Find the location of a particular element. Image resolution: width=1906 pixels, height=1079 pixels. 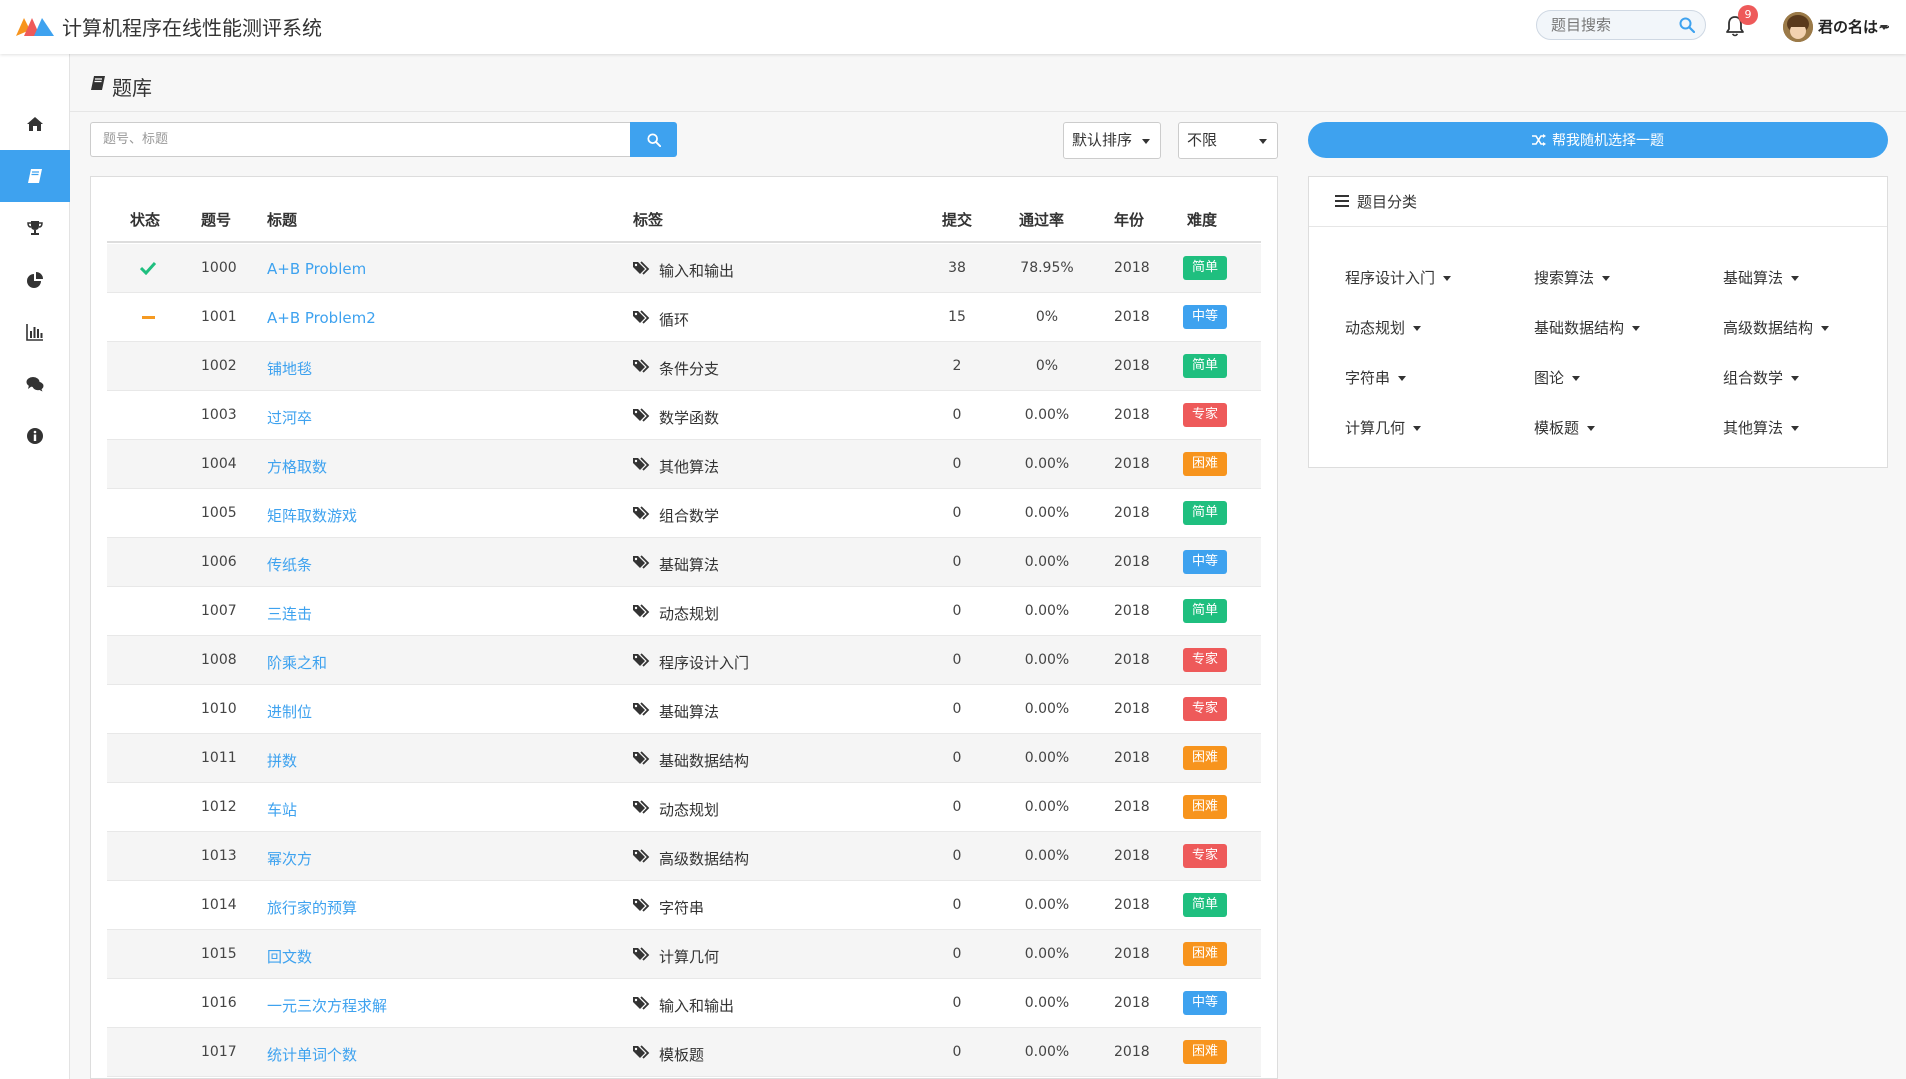

category-item: 动态规划 is located at coordinates (1383, 327).